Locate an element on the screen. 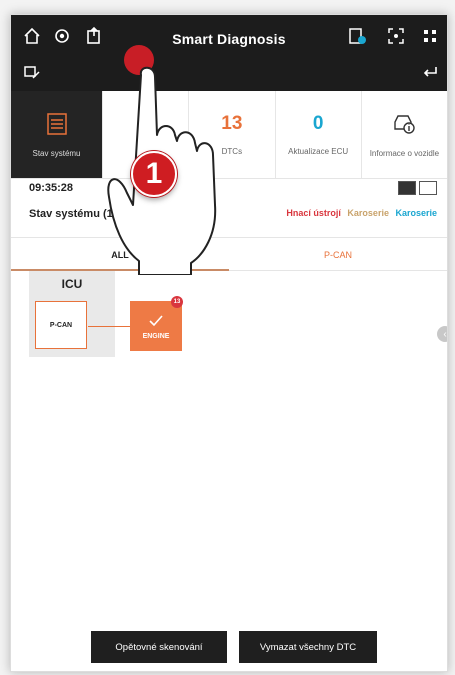 The image size is (455, 675). tile-label: Stav systému is located at coordinates (56, 153).